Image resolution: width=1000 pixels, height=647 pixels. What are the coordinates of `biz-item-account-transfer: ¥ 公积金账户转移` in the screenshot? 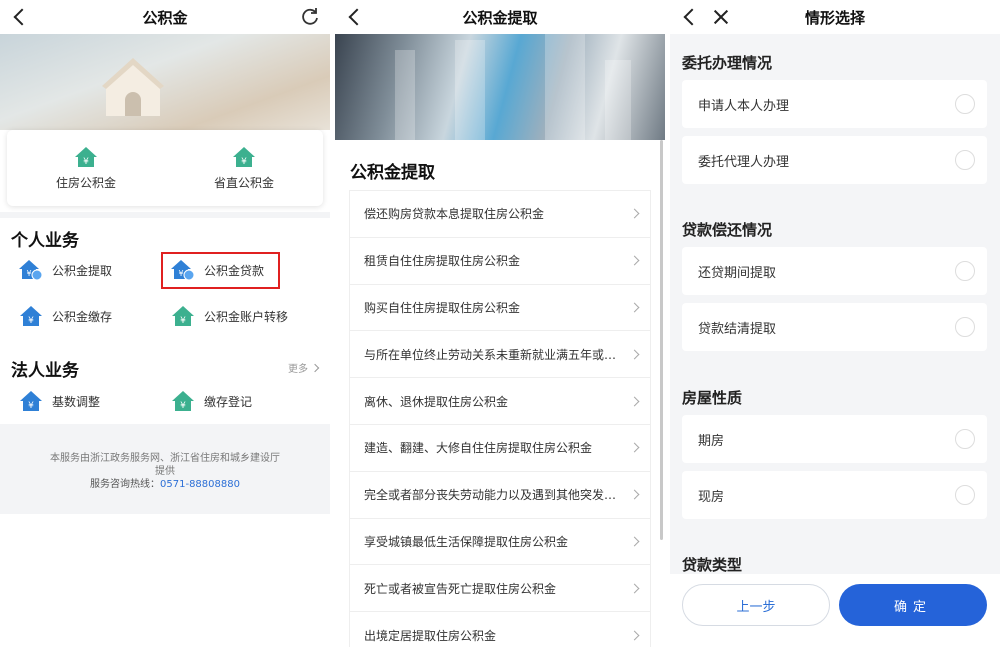 It's located at (229, 316).